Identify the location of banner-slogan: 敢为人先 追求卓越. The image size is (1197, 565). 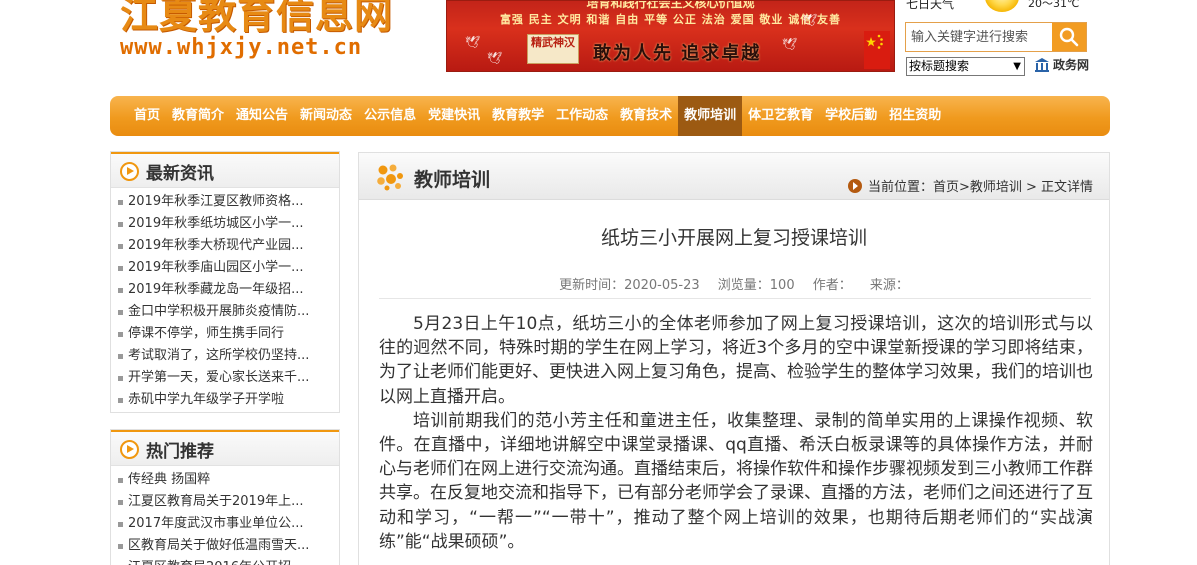
(677, 53).